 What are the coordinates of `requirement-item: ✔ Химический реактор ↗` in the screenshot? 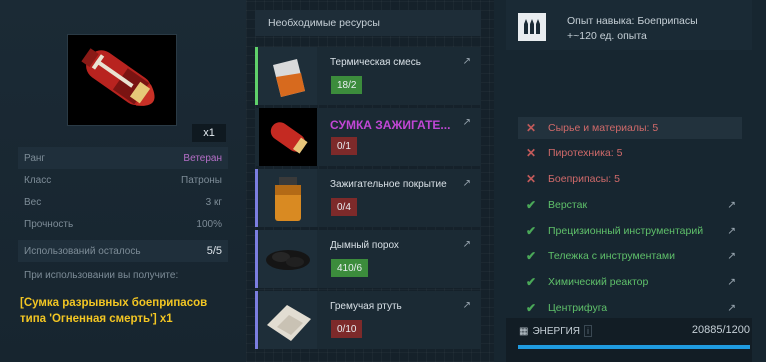 It's located at (630, 282).